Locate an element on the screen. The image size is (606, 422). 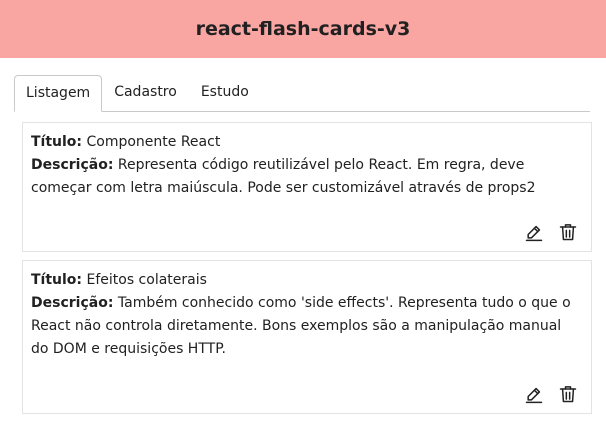
tab-bar: Listagem Cadastro Estudo is located at coordinates (302, 93).